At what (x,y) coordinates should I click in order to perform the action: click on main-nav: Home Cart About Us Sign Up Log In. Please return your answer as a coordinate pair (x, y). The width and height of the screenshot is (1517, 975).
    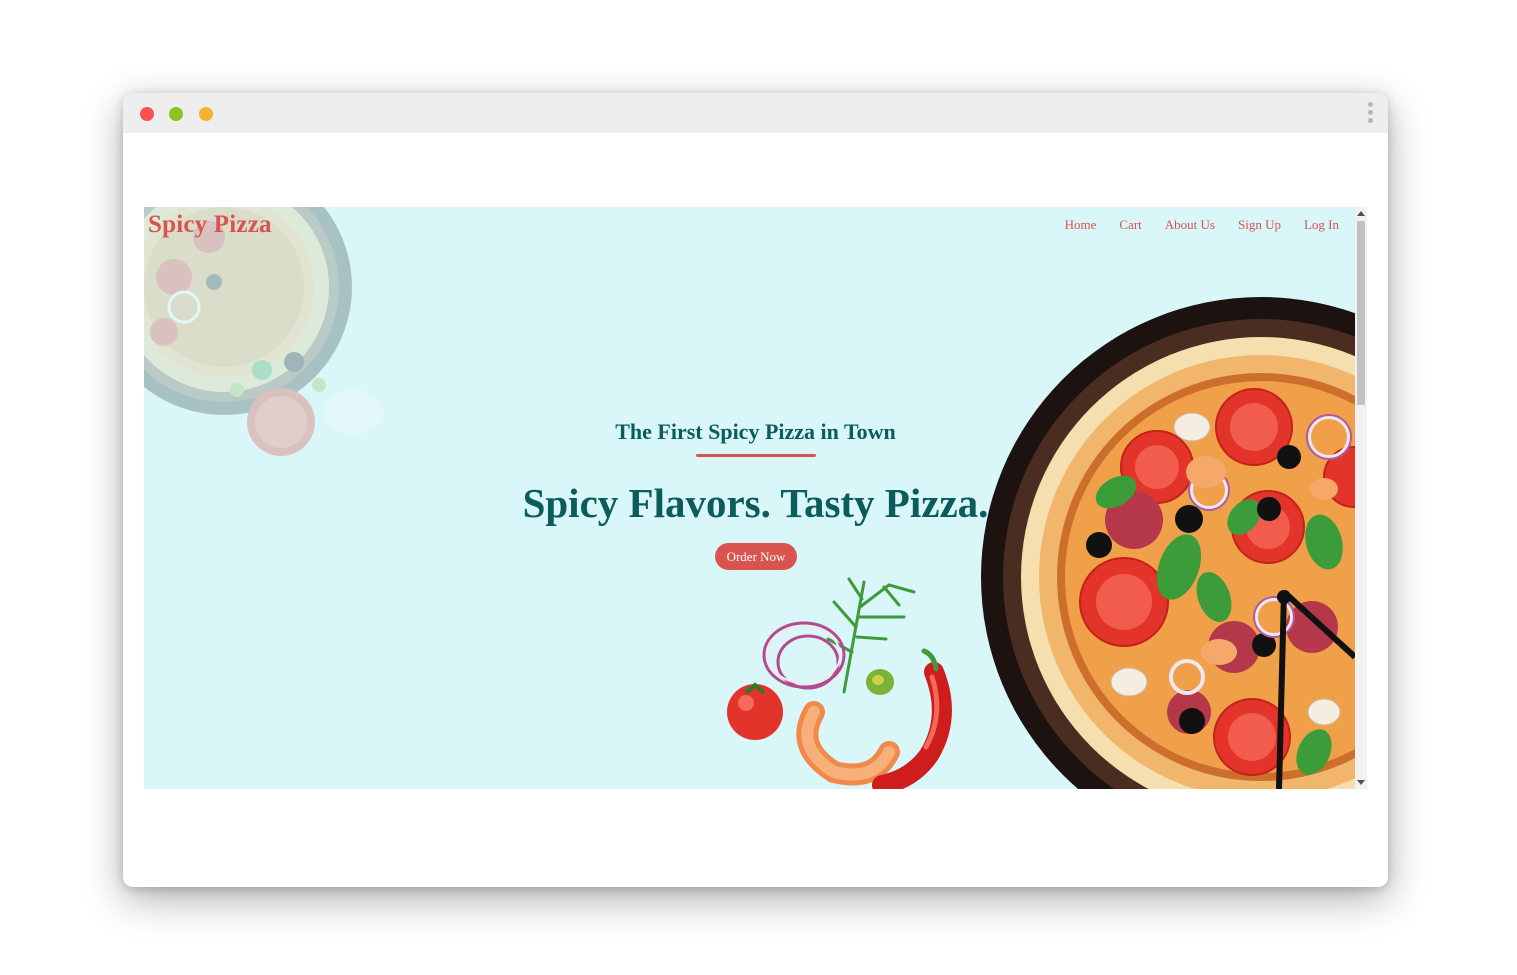
    Looking at the image, I should click on (1202, 225).